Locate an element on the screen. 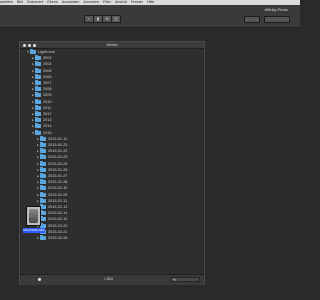 The height and width of the screenshot is (300, 320). tree-row: ▸ 2004 is located at coordinates (41, 64).